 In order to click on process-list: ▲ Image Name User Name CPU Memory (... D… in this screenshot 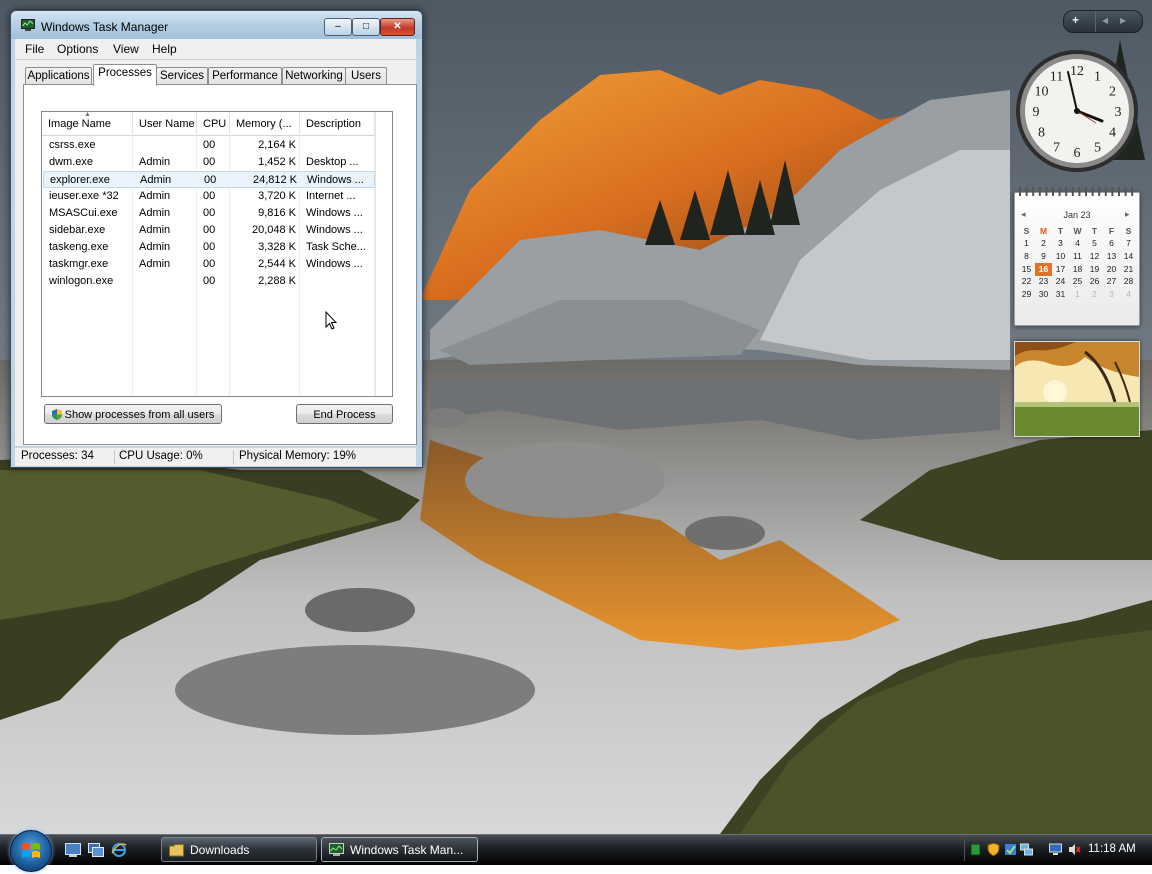, I will do `click(217, 254)`.